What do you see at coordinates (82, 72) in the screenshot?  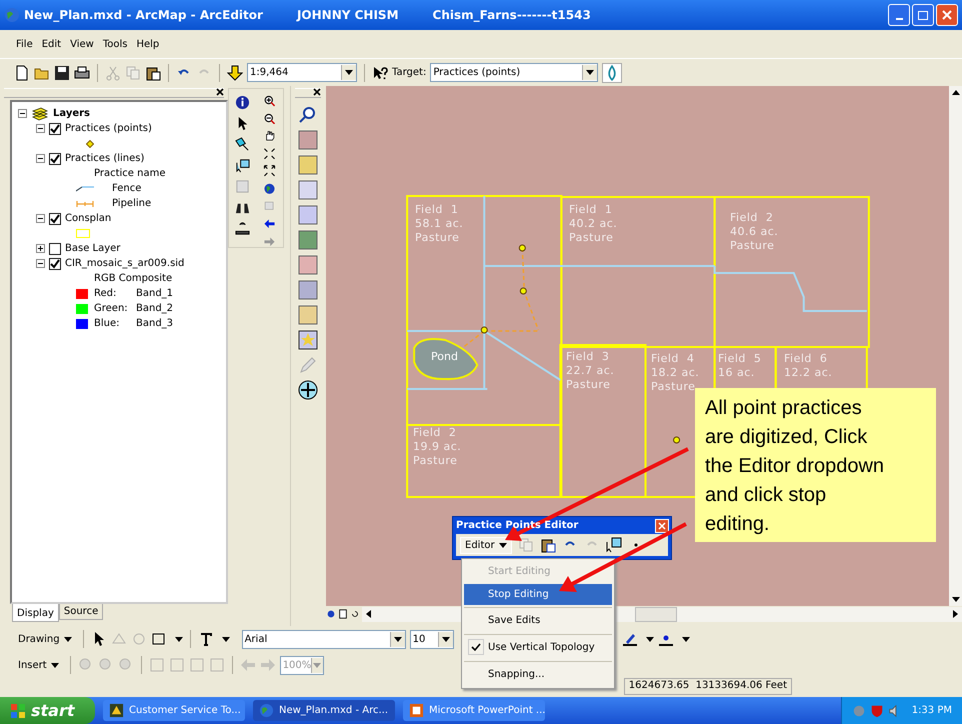 I see `print-icon` at bounding box center [82, 72].